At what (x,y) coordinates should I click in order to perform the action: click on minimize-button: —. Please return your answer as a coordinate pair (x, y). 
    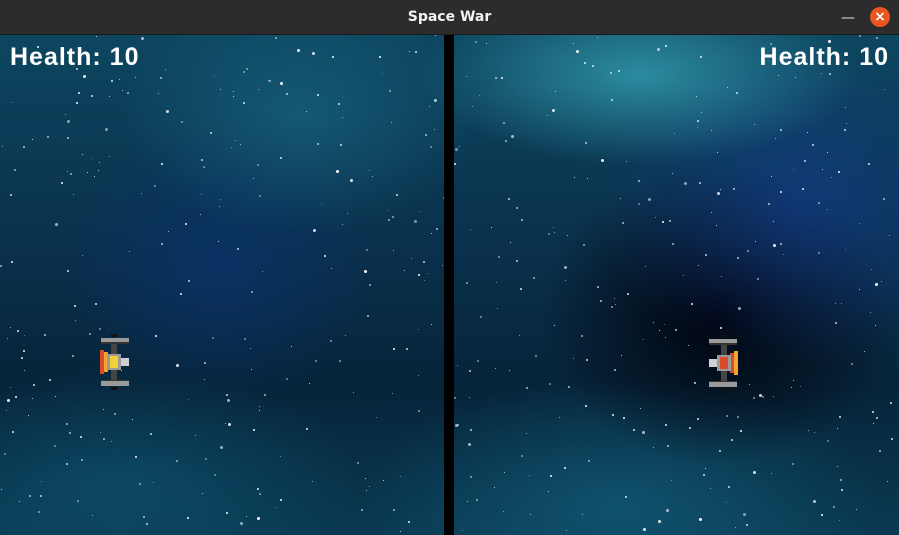
    Looking at the image, I should click on (848, 18).